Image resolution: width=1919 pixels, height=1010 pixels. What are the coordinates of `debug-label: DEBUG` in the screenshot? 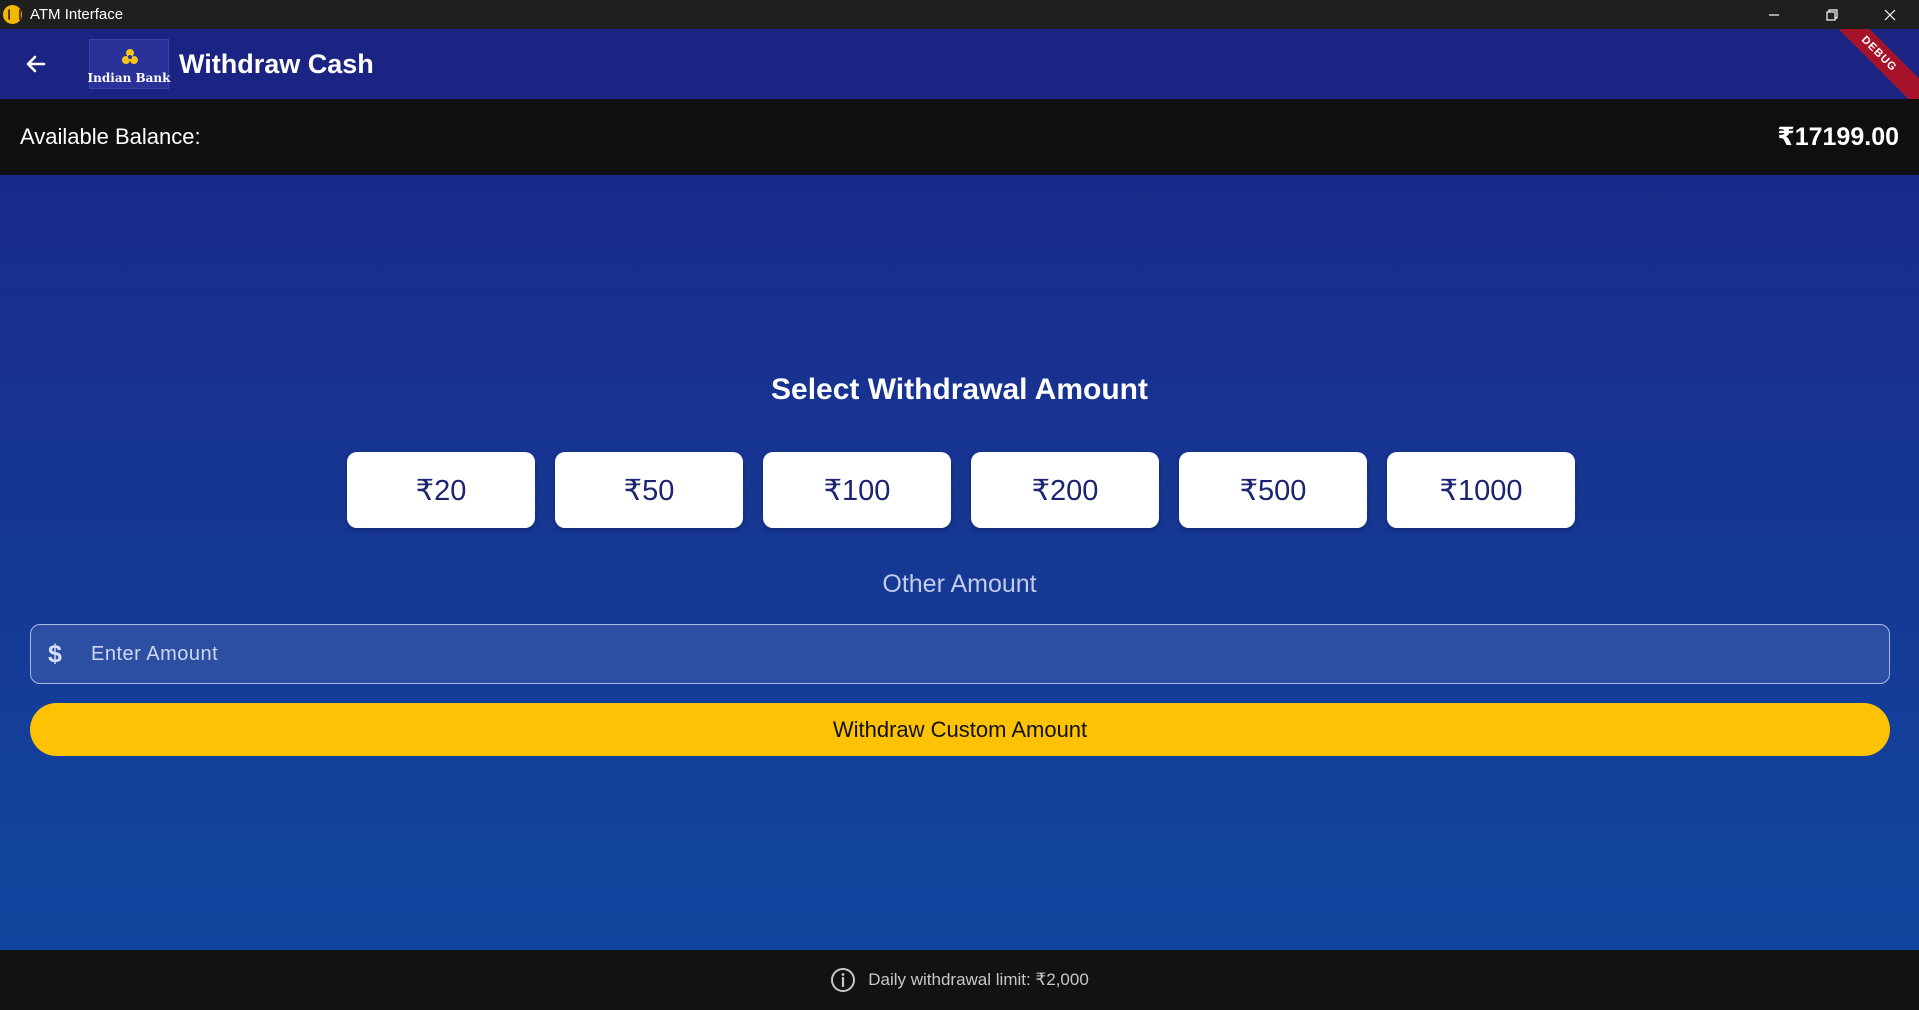 It's located at (1879, 54).